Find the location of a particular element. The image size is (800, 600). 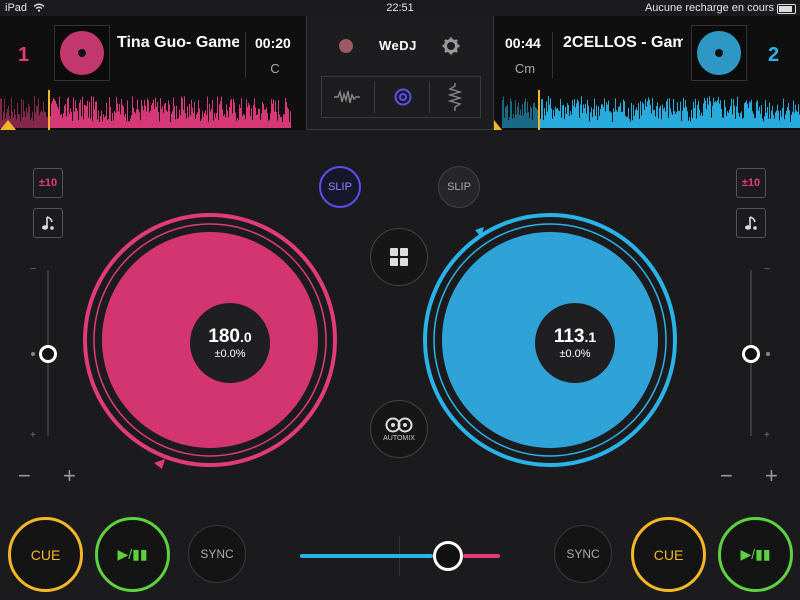

deck-1-waveform is located at coordinates (153, 110).